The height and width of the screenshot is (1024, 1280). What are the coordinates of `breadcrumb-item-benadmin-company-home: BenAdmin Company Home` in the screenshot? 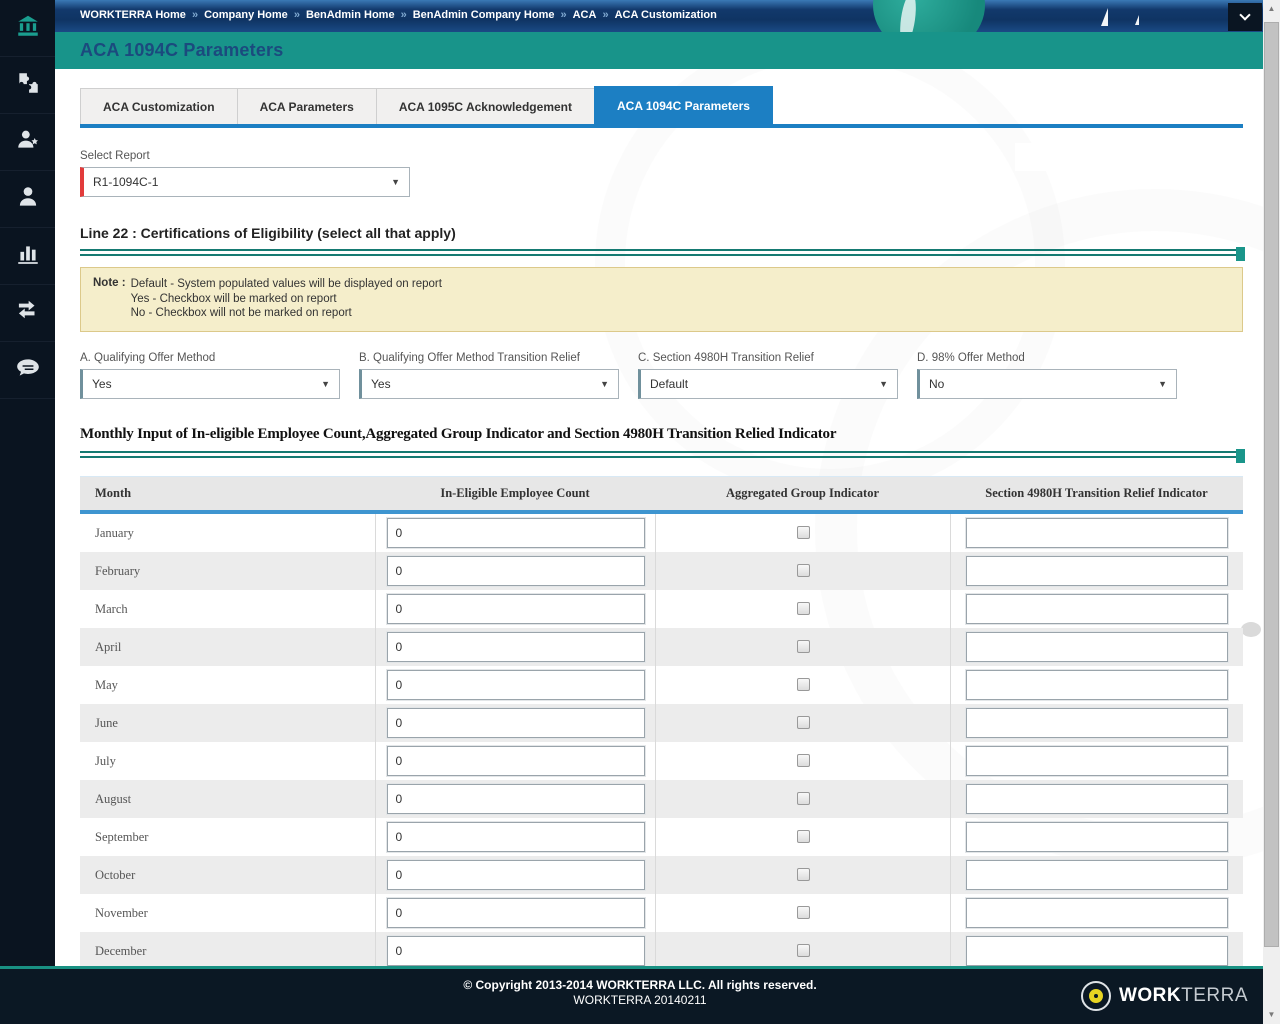 It's located at (484, 15).